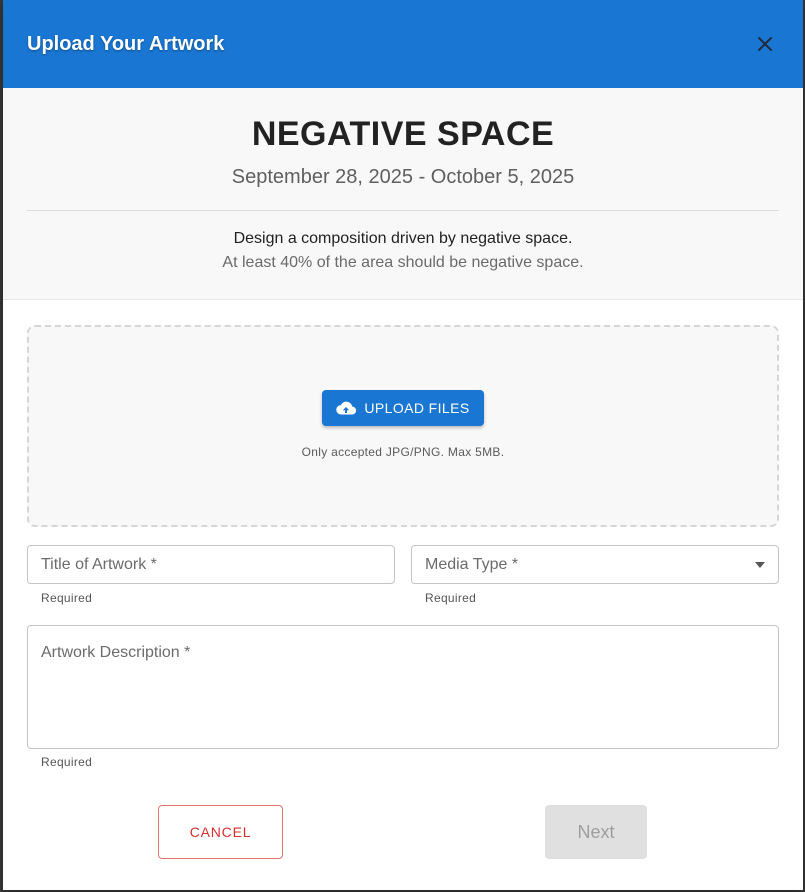 The width and height of the screenshot is (805, 892). I want to click on next-button: Next, so click(596, 832).